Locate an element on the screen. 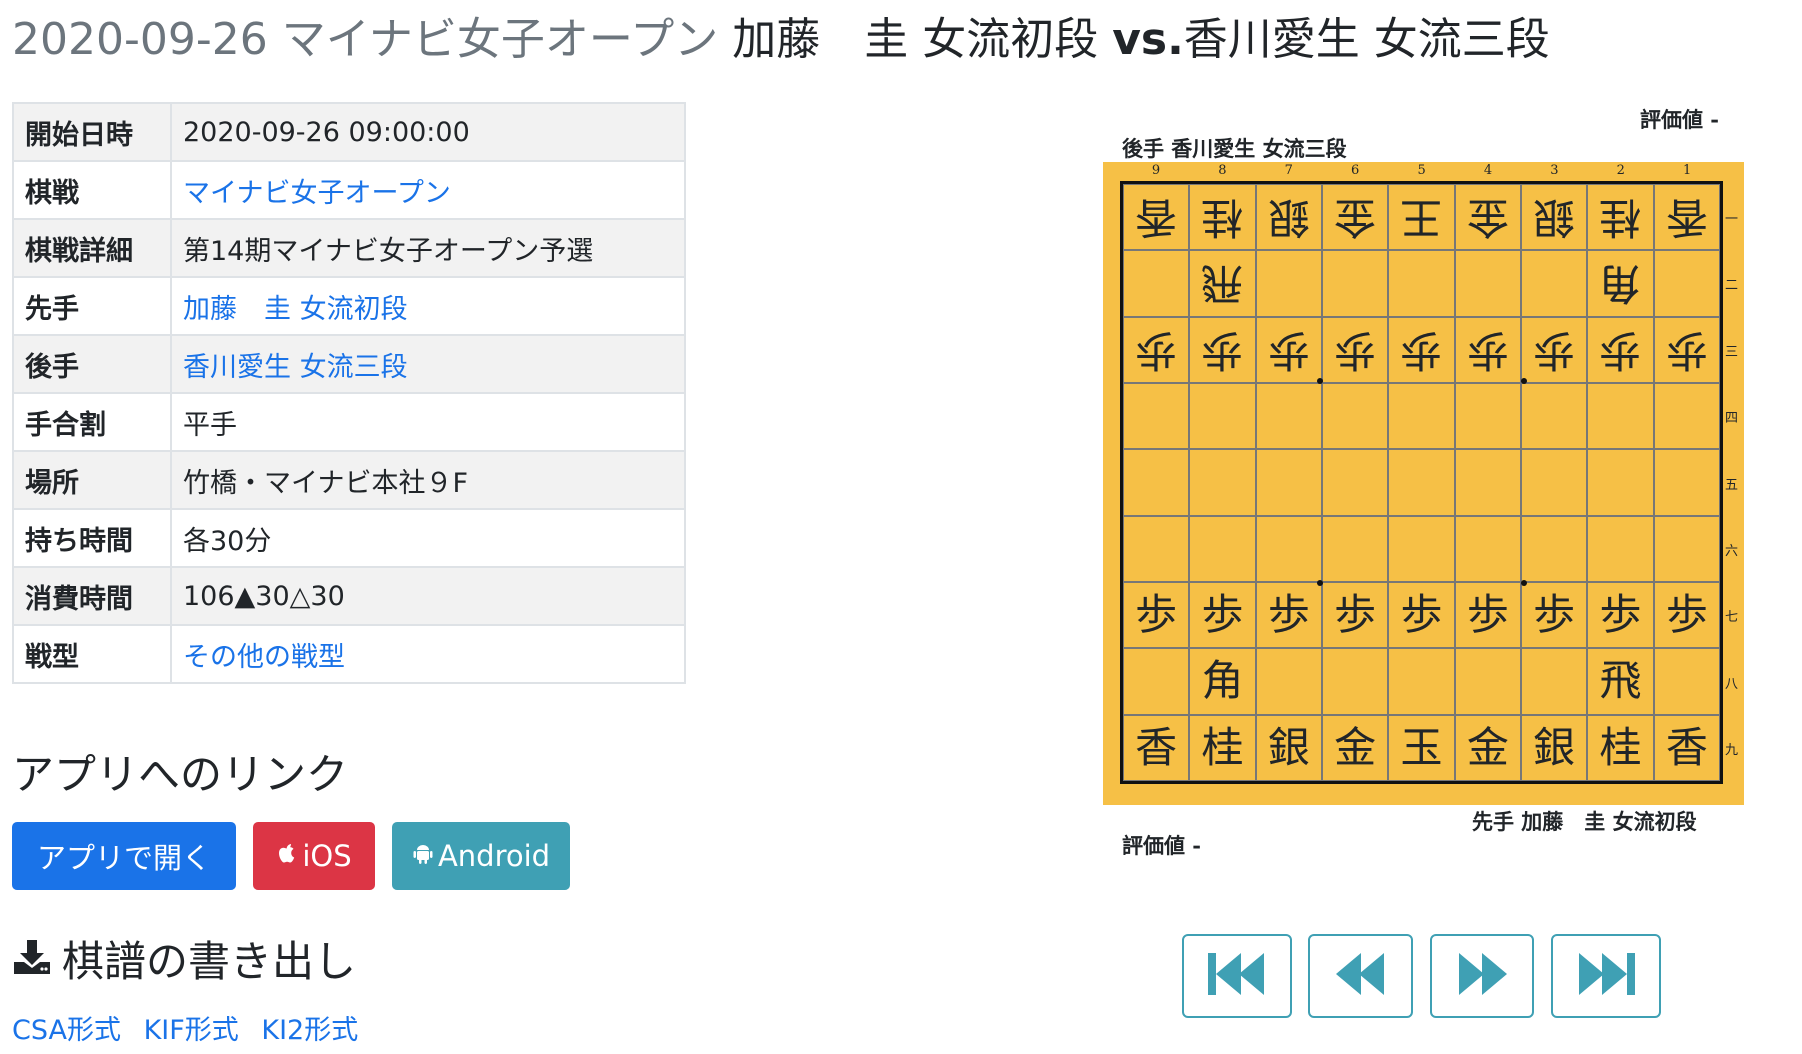  info-value: その他の戦型 is located at coordinates (428, 654).